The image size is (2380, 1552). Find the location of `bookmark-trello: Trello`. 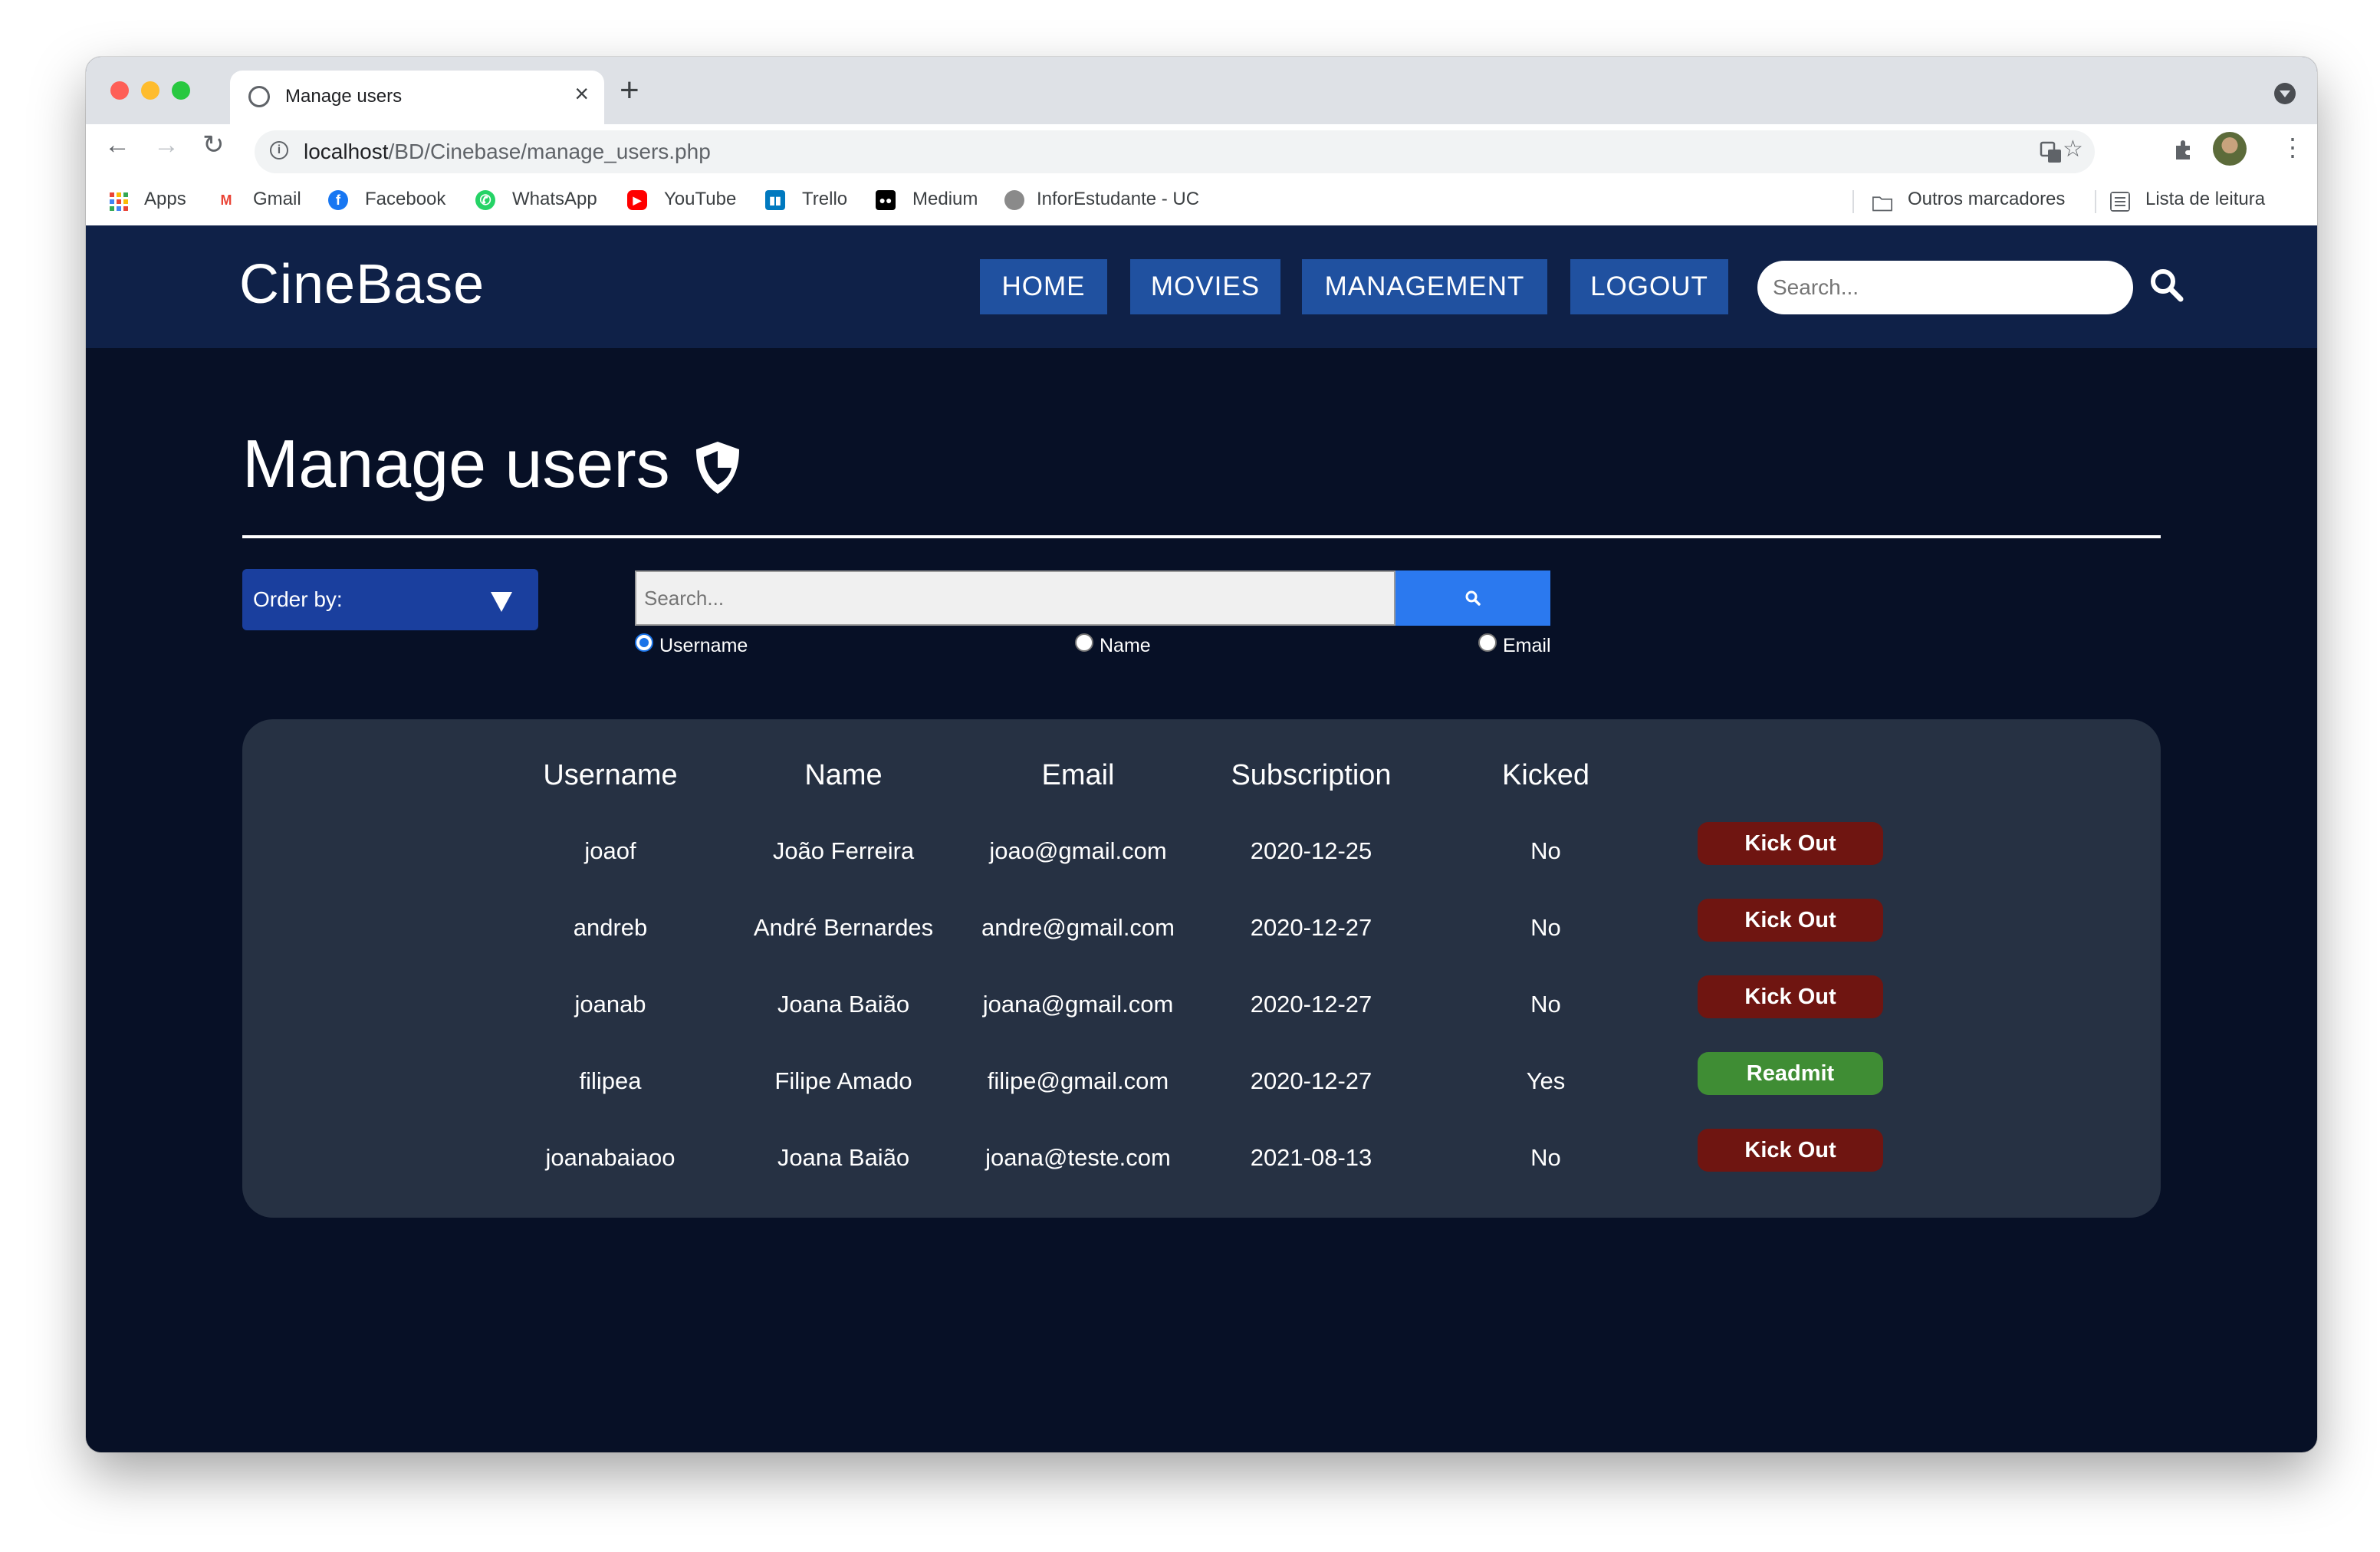

bookmark-trello: Trello is located at coordinates (824, 200).